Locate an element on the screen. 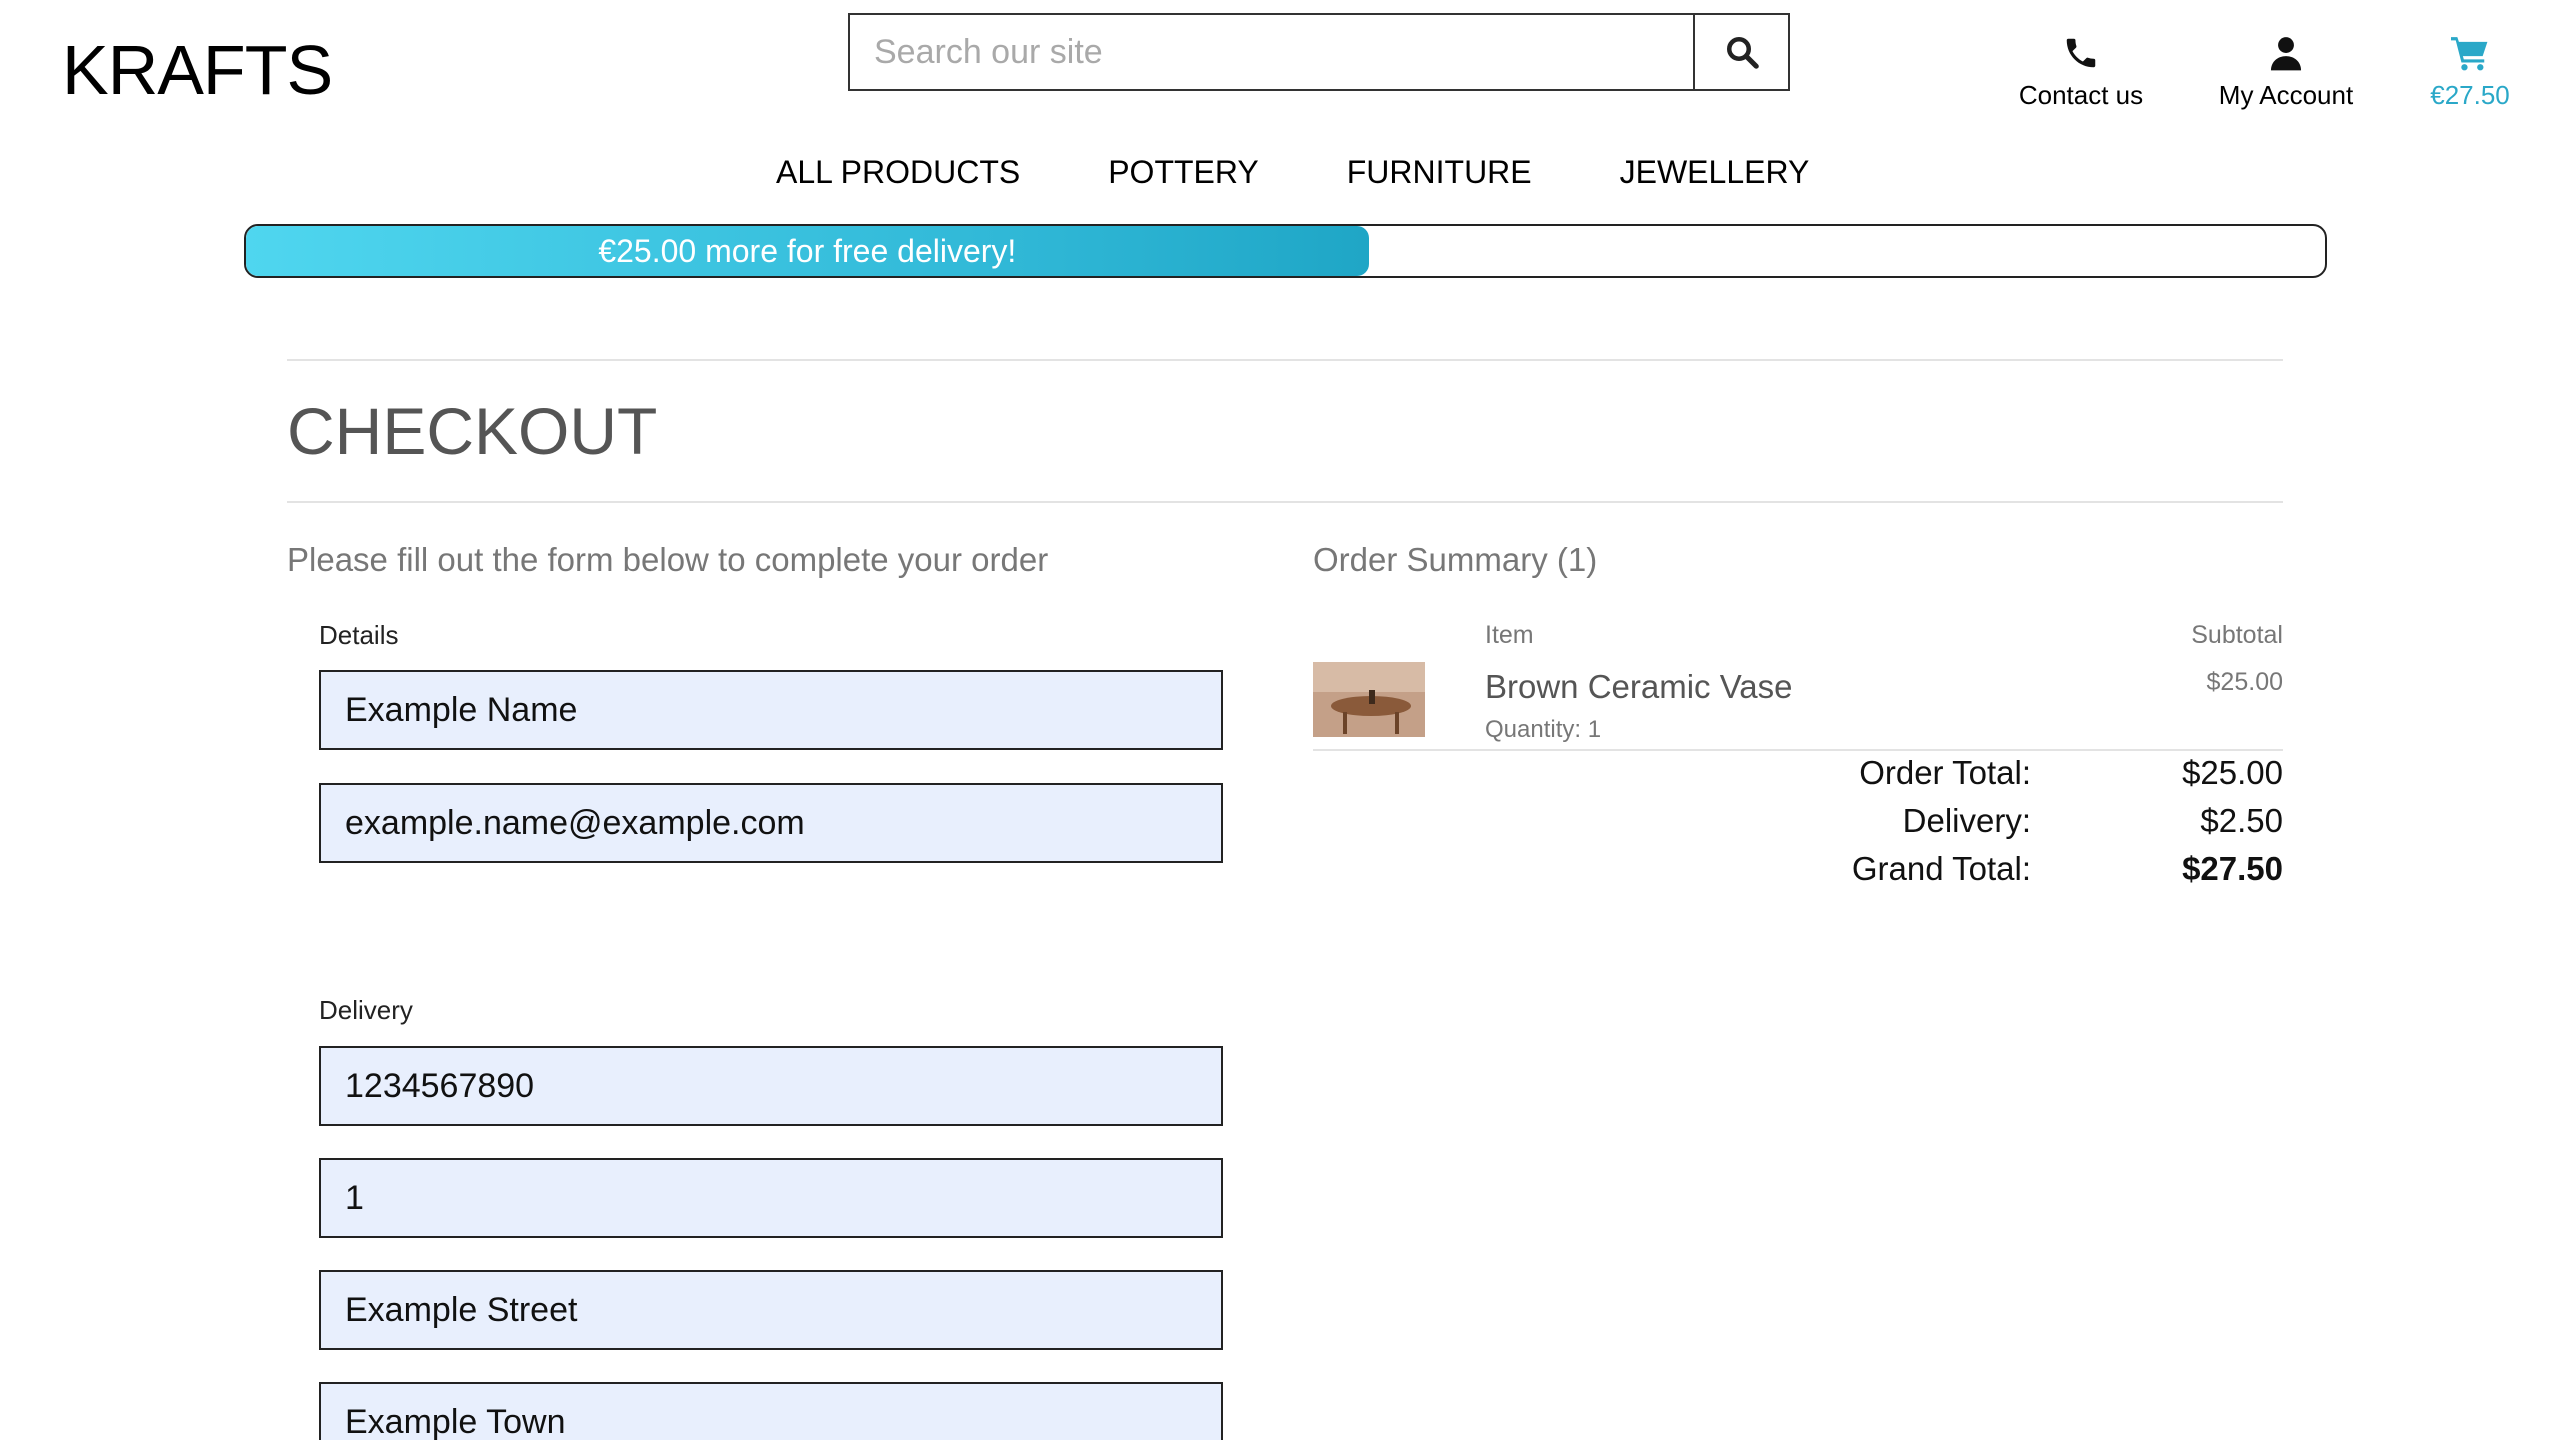 This screenshot has height=1440, width=2560. delivery-fieldset-label: Delivery is located at coordinates (366, 1010).